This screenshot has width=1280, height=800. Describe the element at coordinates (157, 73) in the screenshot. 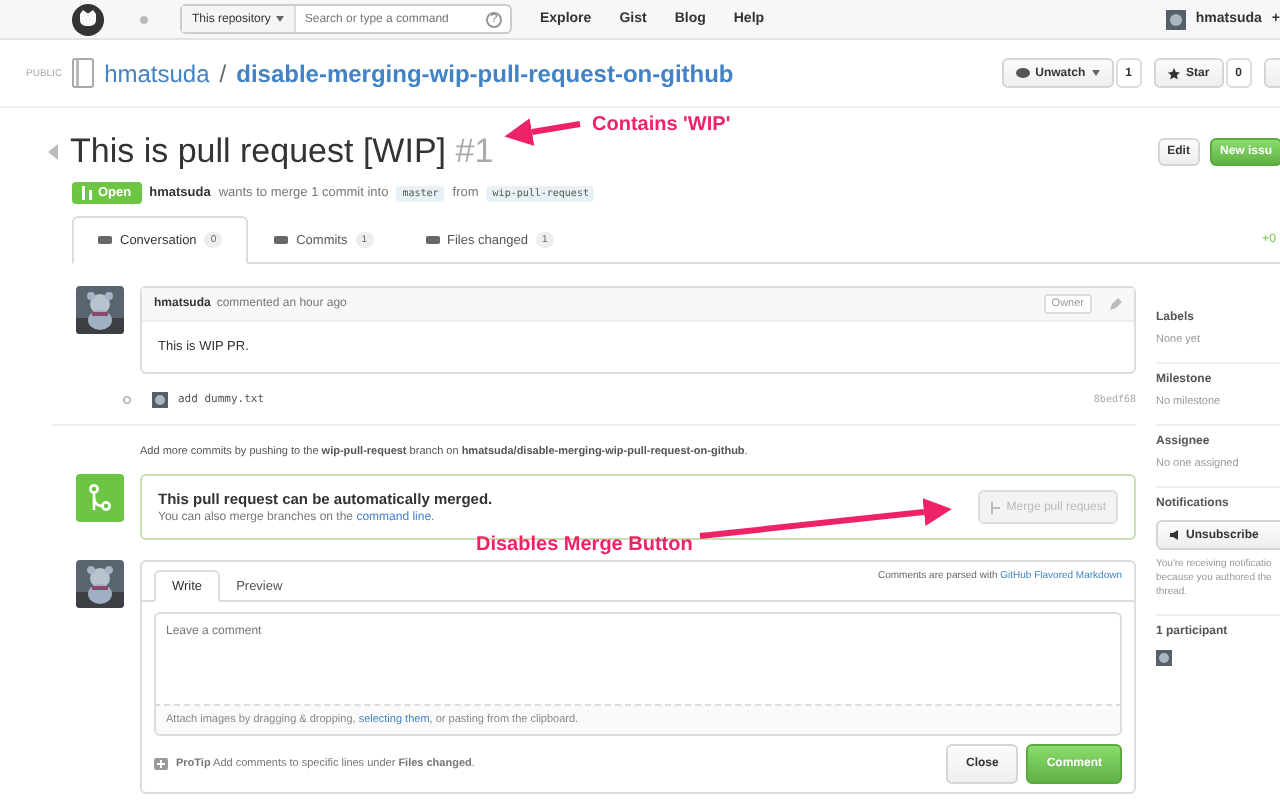

I see `owner-link: hmatsuda` at that location.